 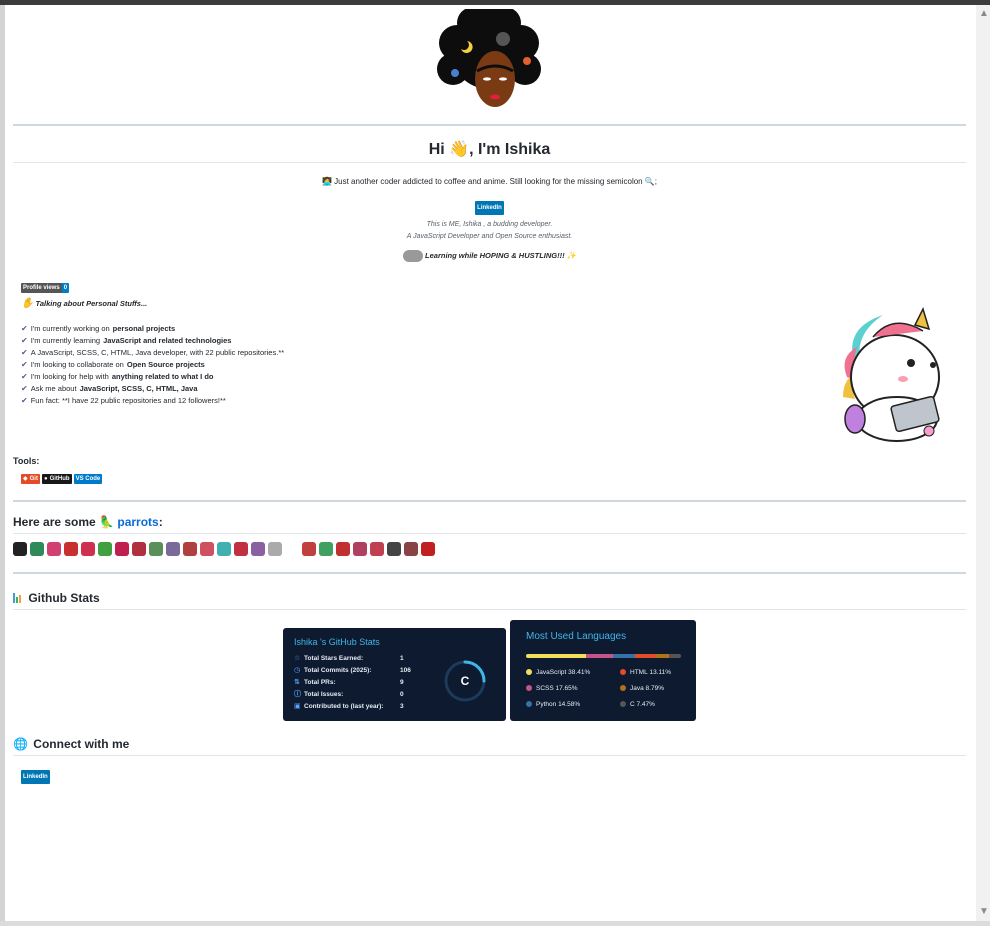 I want to click on git-badge: ◆ Git, so click(x=30, y=479).